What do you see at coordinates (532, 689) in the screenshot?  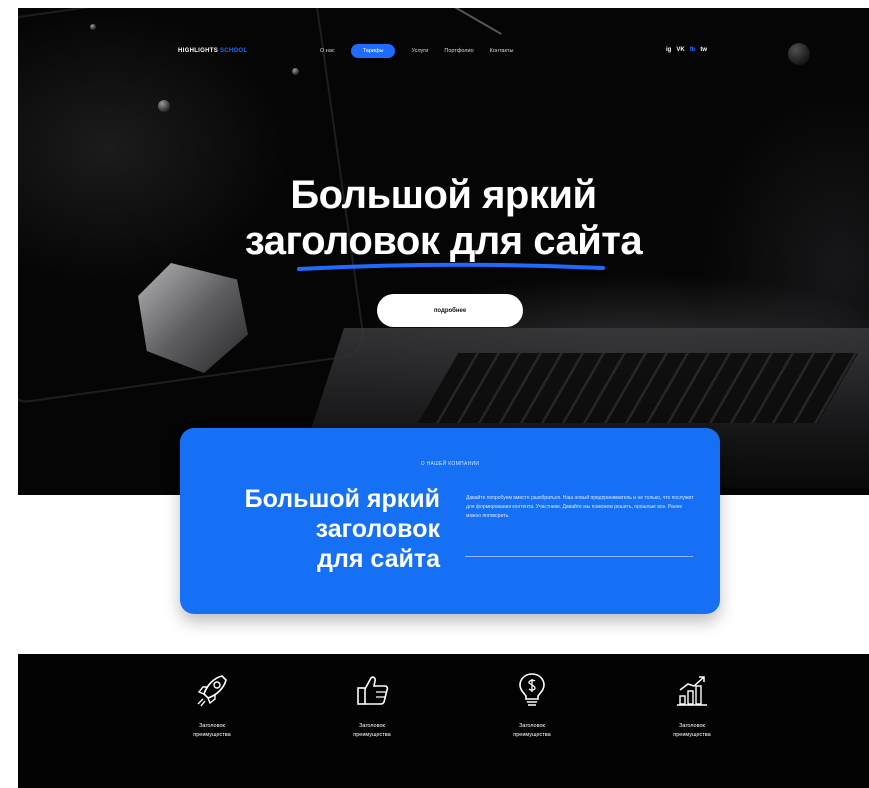 I see `lightbulb-dollar-icon` at bounding box center [532, 689].